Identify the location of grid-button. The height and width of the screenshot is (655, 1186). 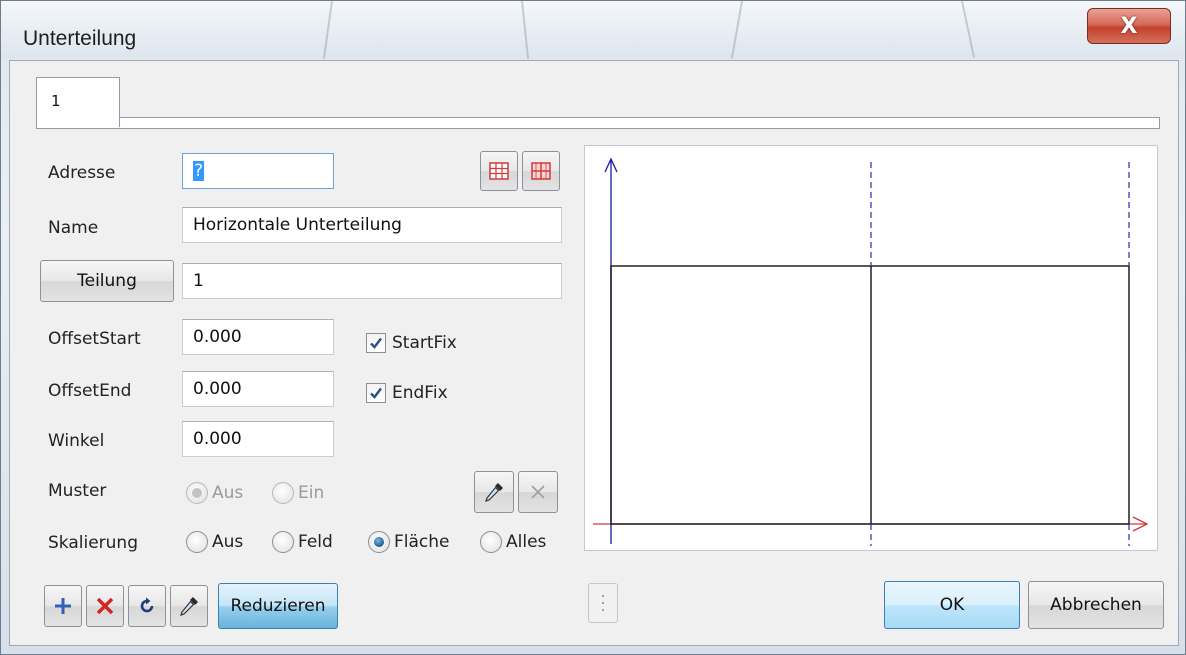
(499, 171).